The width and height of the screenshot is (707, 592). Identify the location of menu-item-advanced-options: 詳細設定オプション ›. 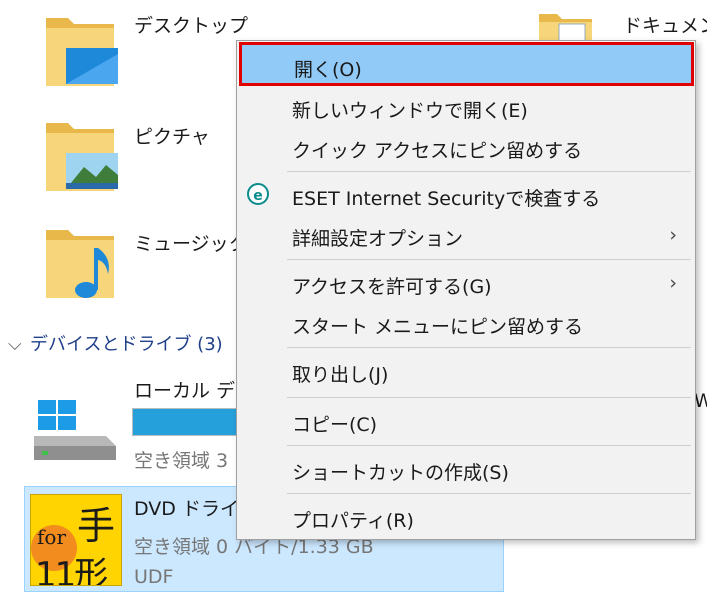
(466, 236).